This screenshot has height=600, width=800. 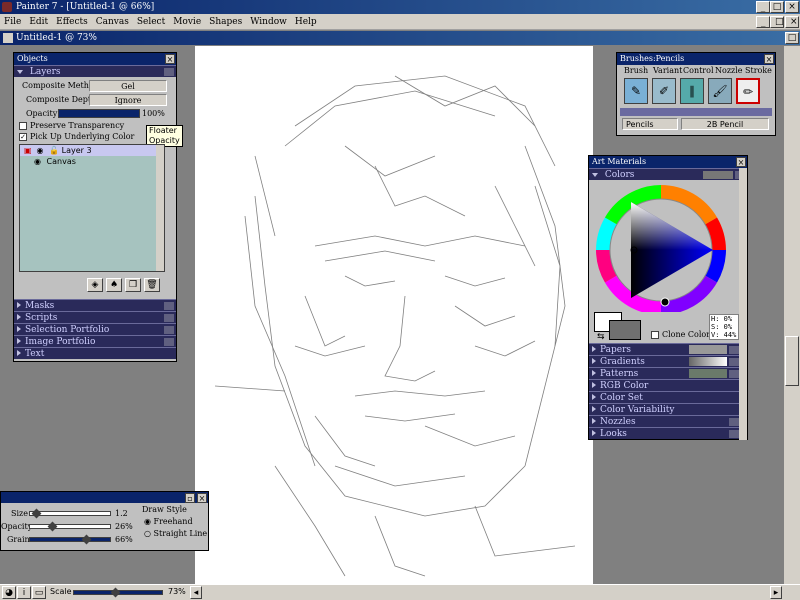 I want to click on menu-select: Select, so click(x=151, y=21).